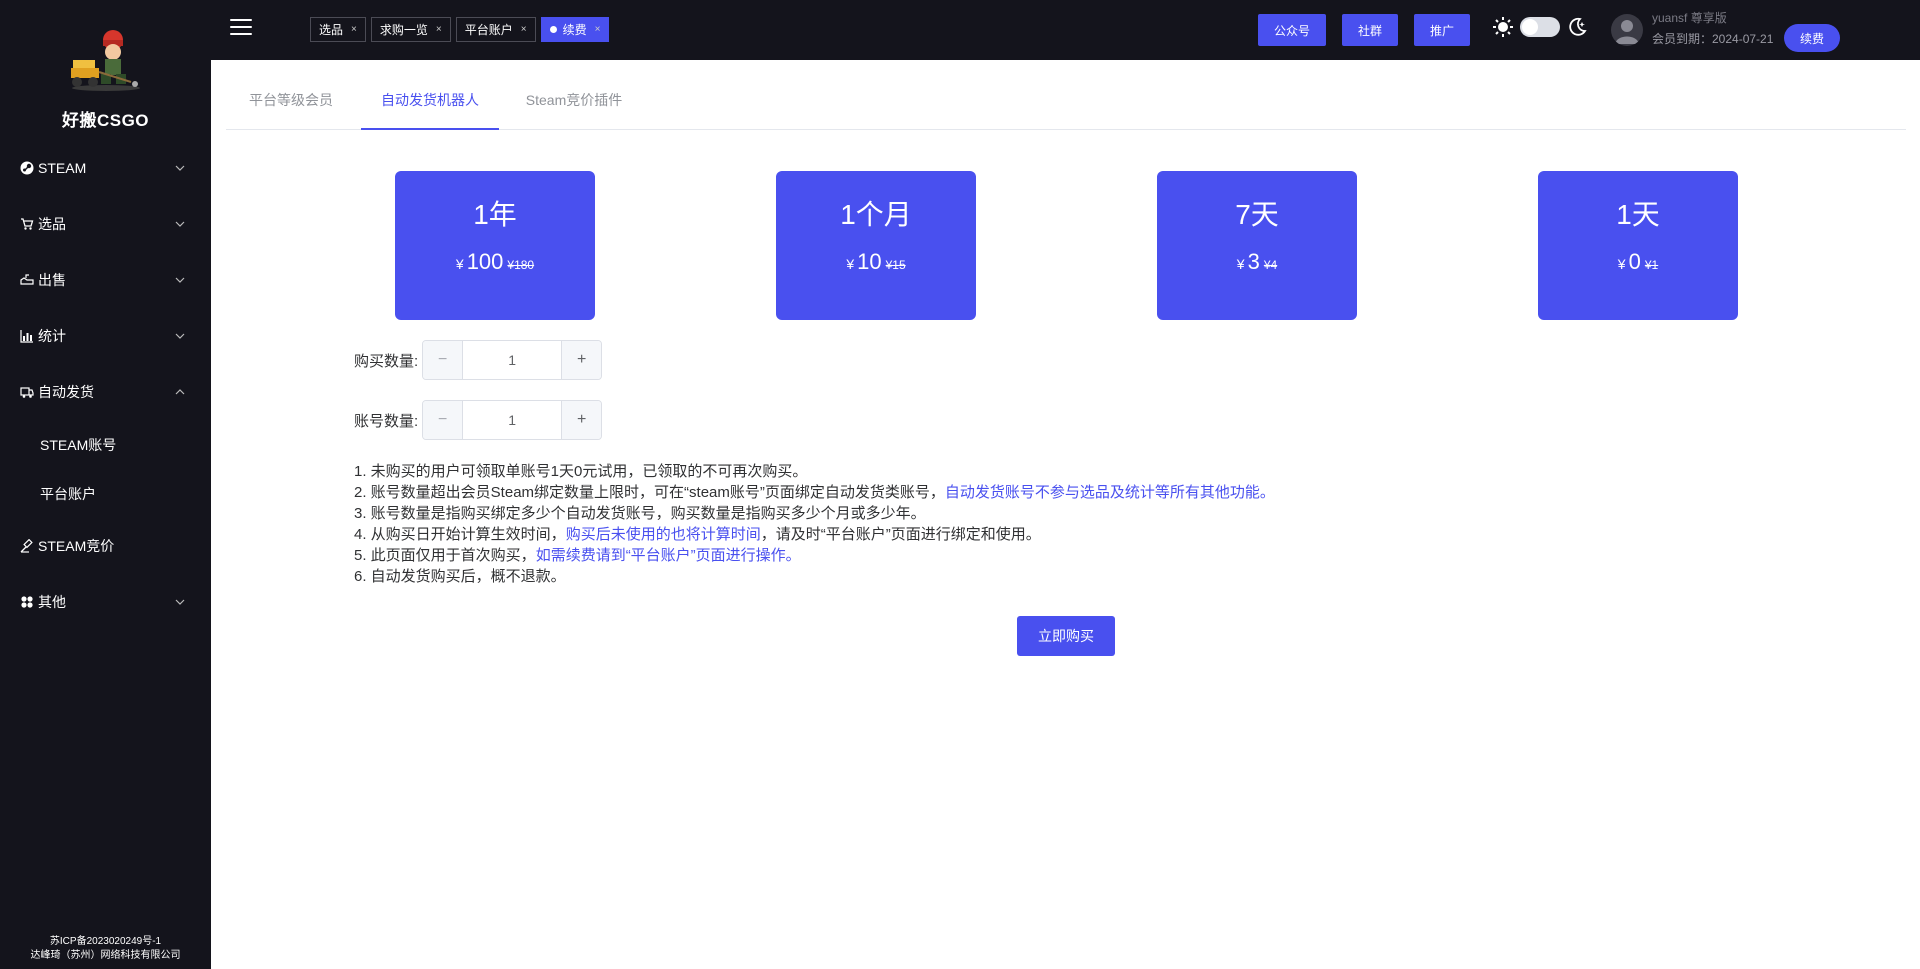 This screenshot has width=1920, height=969. I want to click on avatar, so click(1627, 30).